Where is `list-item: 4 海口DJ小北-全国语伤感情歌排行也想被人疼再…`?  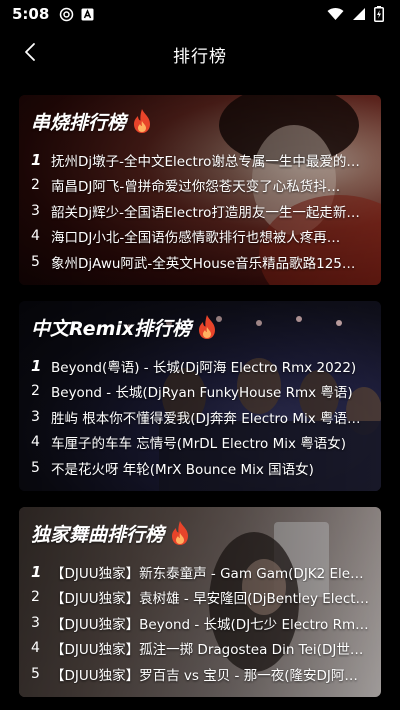 list-item: 4 海口DJ小北-全国语伤感情歌排行也想被人疼再… is located at coordinates (202, 237).